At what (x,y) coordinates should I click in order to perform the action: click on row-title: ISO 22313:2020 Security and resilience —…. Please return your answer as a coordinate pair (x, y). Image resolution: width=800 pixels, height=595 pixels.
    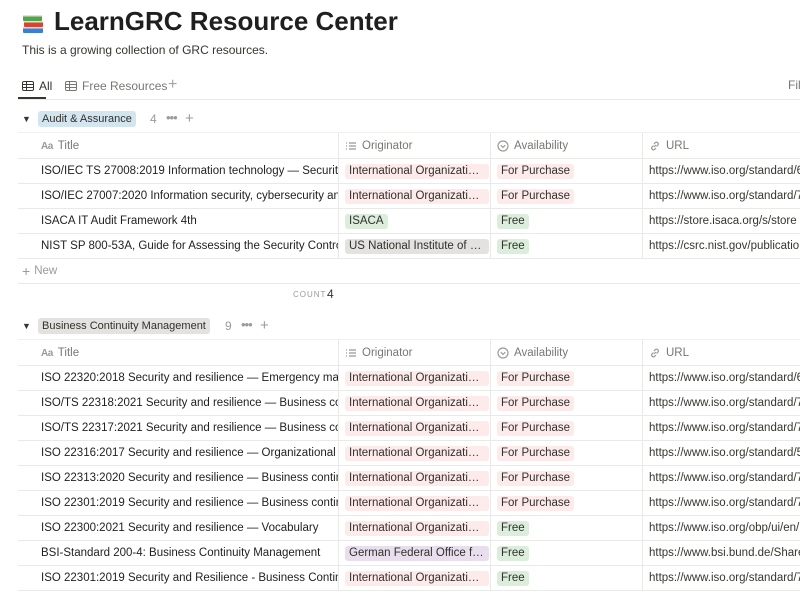
    Looking at the image, I should click on (189, 478).